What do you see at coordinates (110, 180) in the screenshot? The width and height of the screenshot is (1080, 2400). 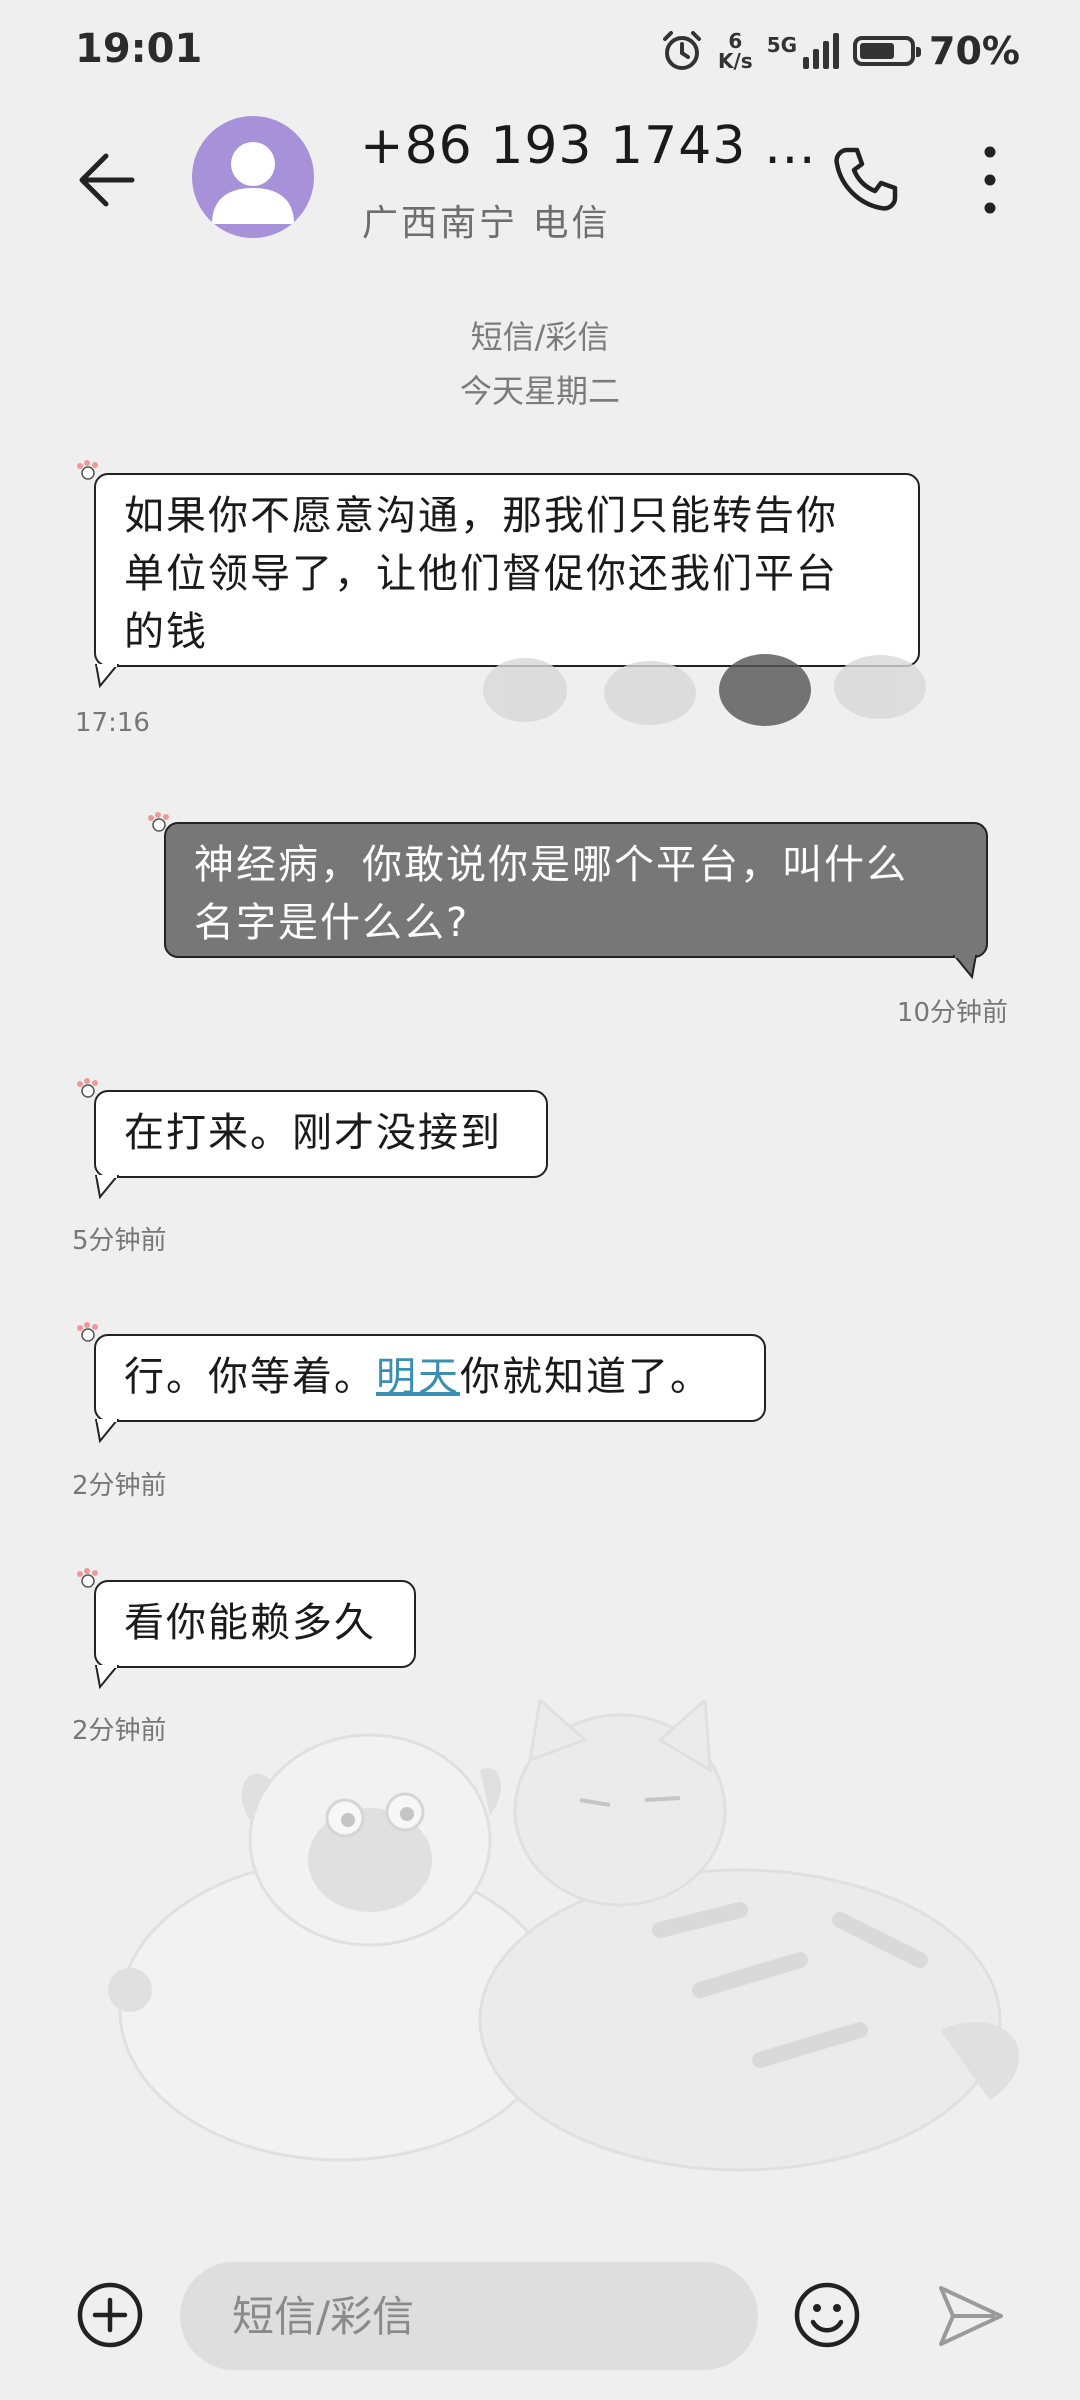 I see `arrow-left-icon` at bounding box center [110, 180].